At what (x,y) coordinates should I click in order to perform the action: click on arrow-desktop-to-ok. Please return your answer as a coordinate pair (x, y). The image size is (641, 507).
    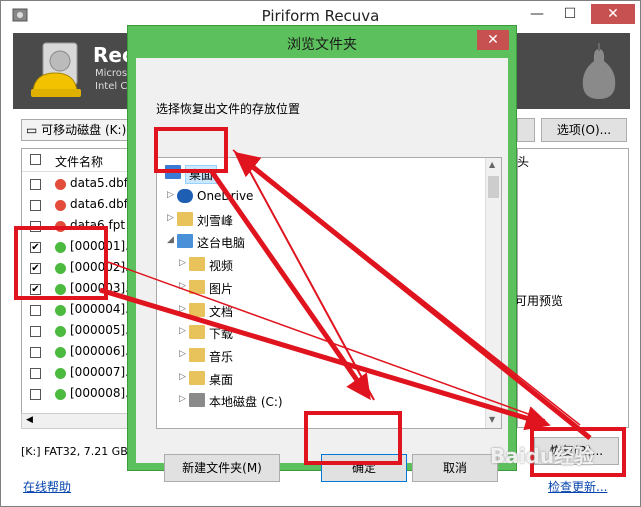
    Looking at the image, I should click on (290, 285).